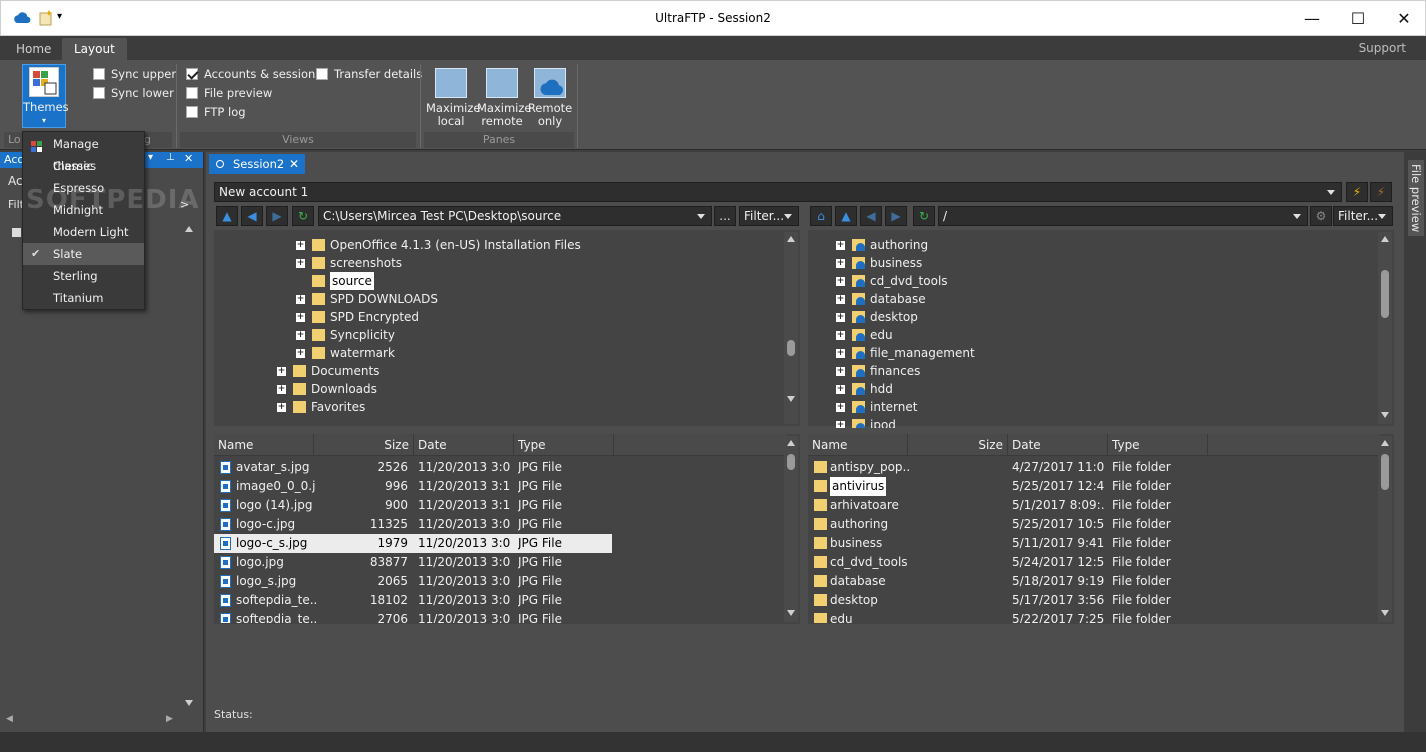 The image size is (1426, 752). What do you see at coordinates (83, 232) in the screenshot?
I see `menu-item-modern-light: Modern Light` at bounding box center [83, 232].